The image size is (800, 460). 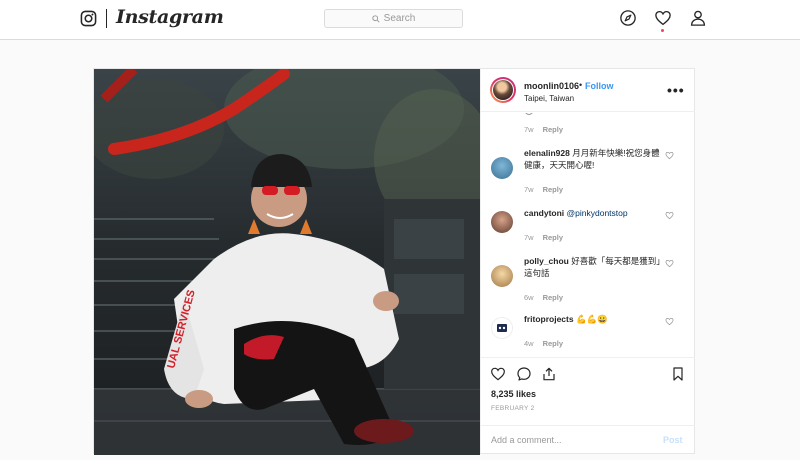 What do you see at coordinates (592, 159) in the screenshot?
I see `comment-text: elenalin928 月月新年快樂!祝您身體健康，天天開心喔!` at bounding box center [592, 159].